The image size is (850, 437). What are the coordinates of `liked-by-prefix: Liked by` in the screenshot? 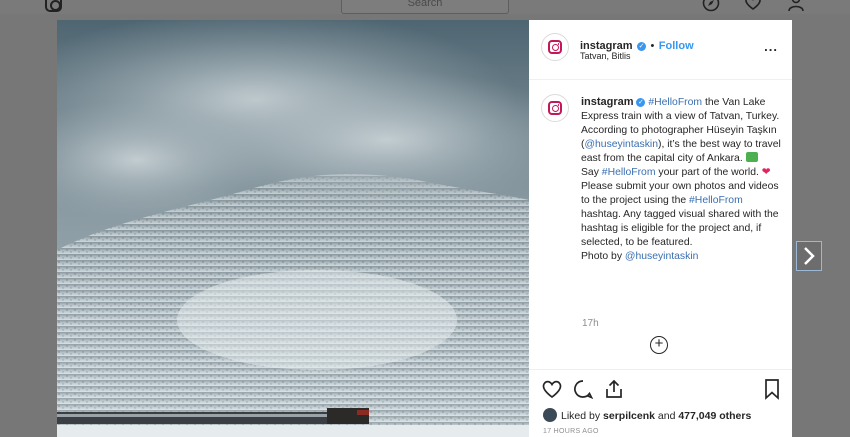 It's located at (582, 416).